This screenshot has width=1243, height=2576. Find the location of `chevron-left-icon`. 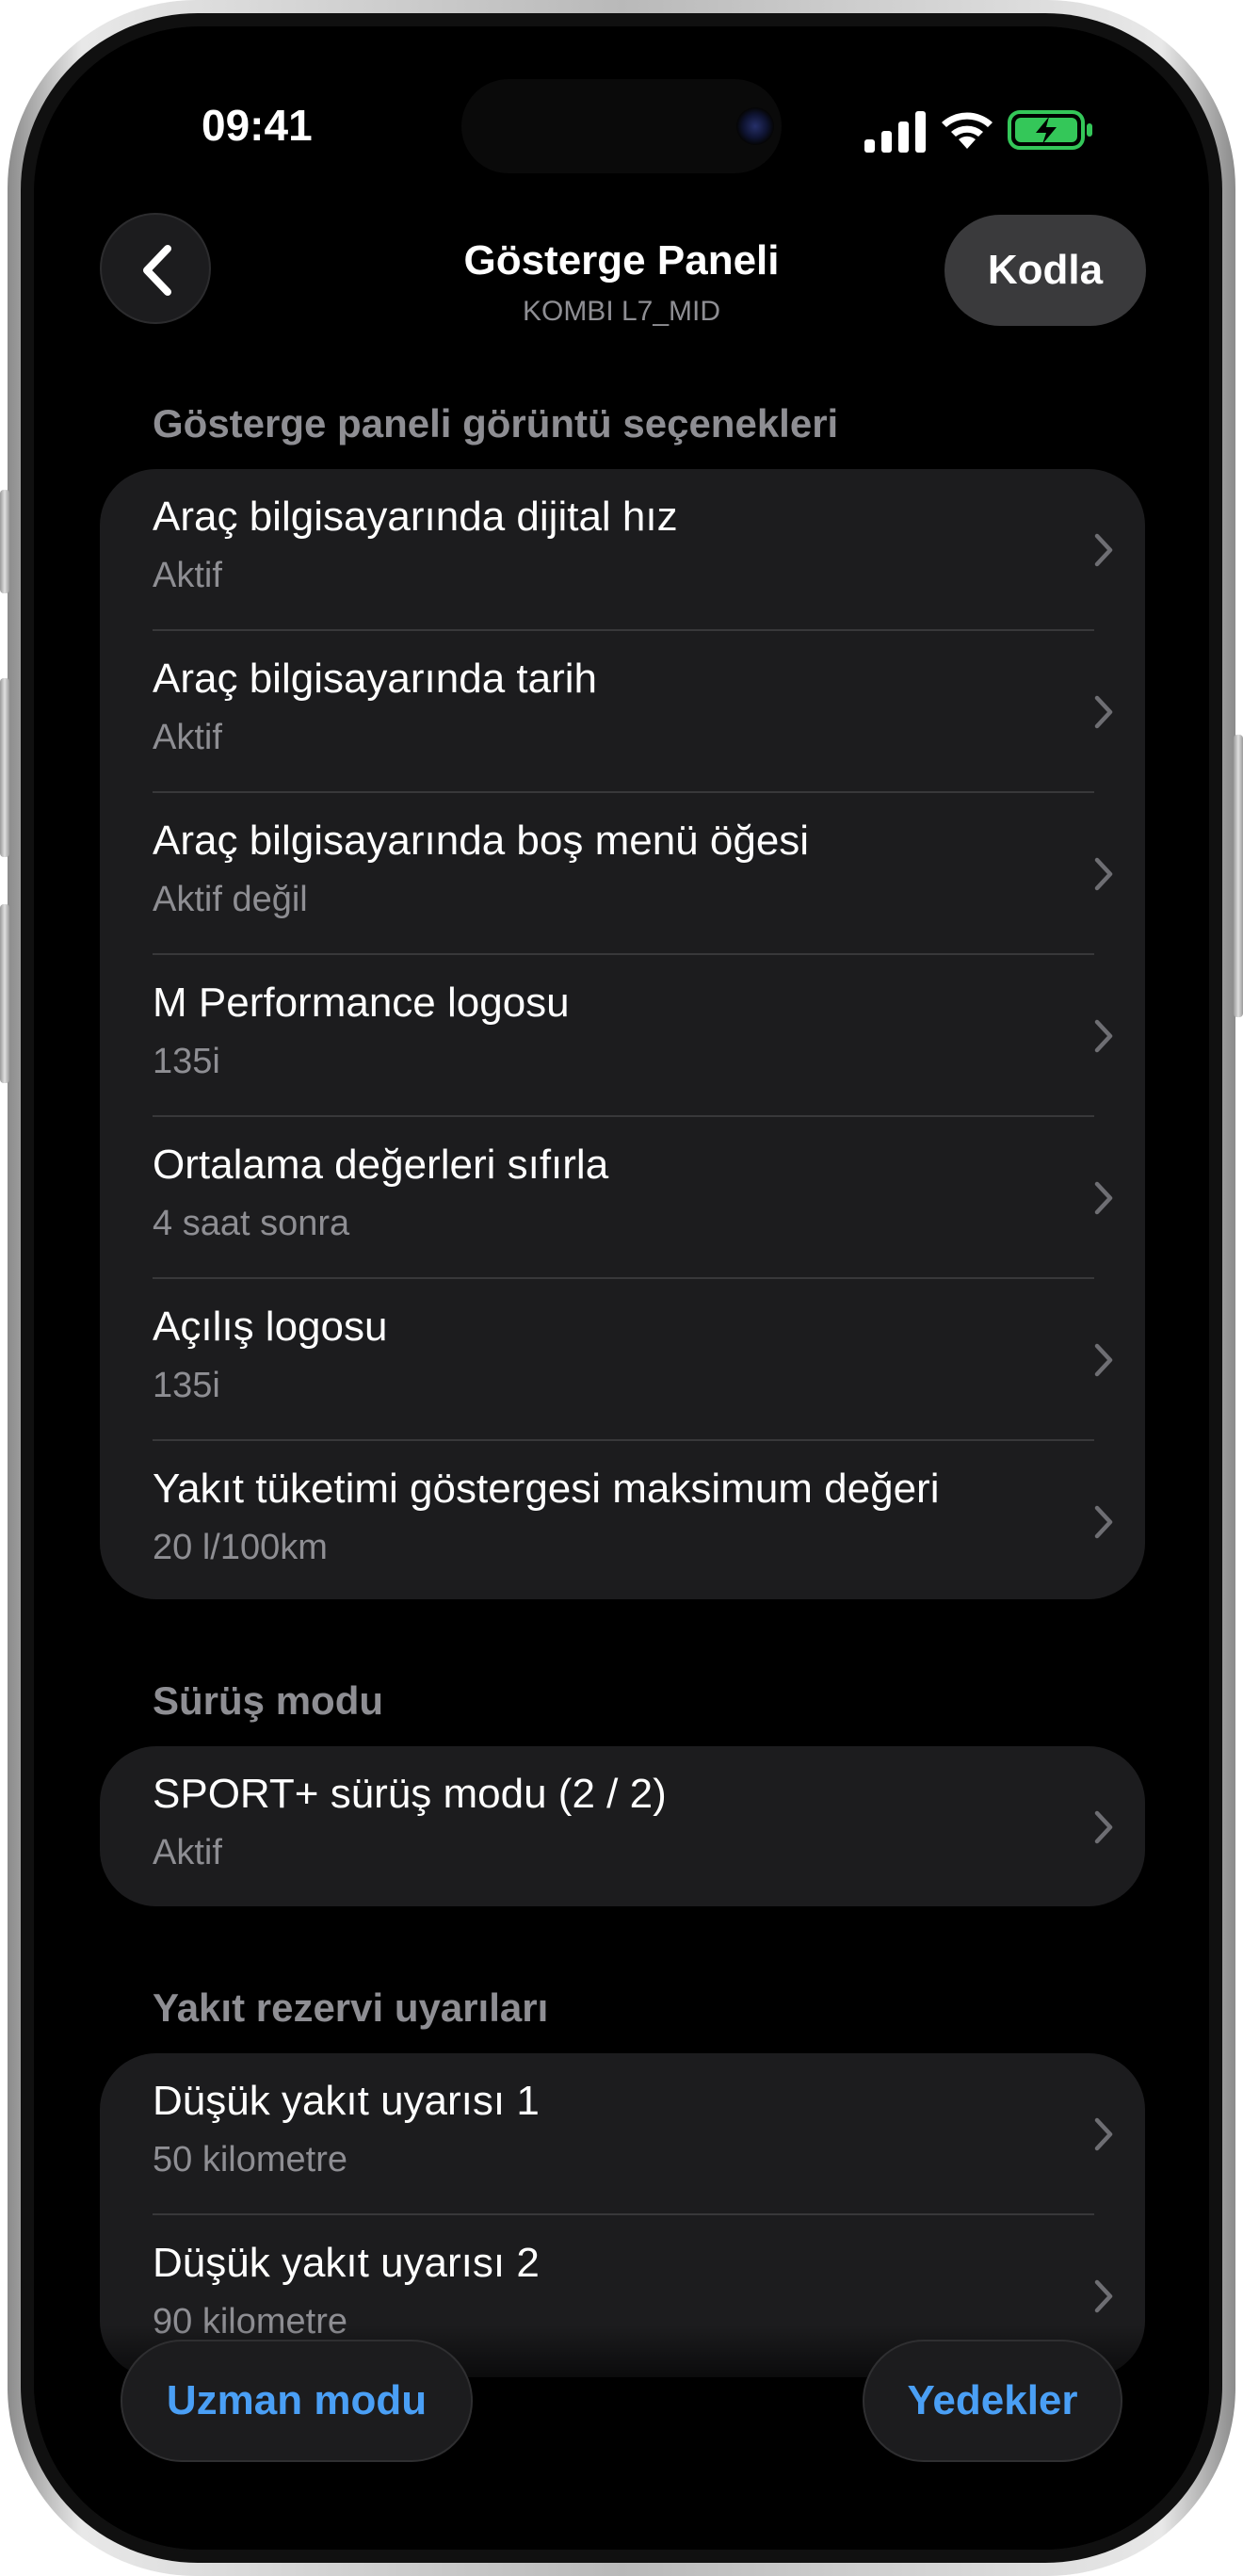

chevron-left-icon is located at coordinates (157, 270).